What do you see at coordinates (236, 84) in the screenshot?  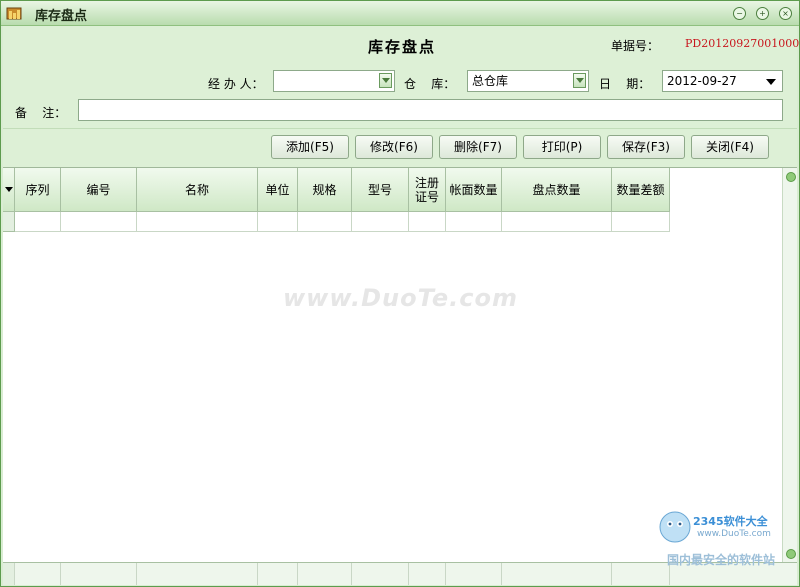 I see `handler-label: 经 办 人：` at bounding box center [236, 84].